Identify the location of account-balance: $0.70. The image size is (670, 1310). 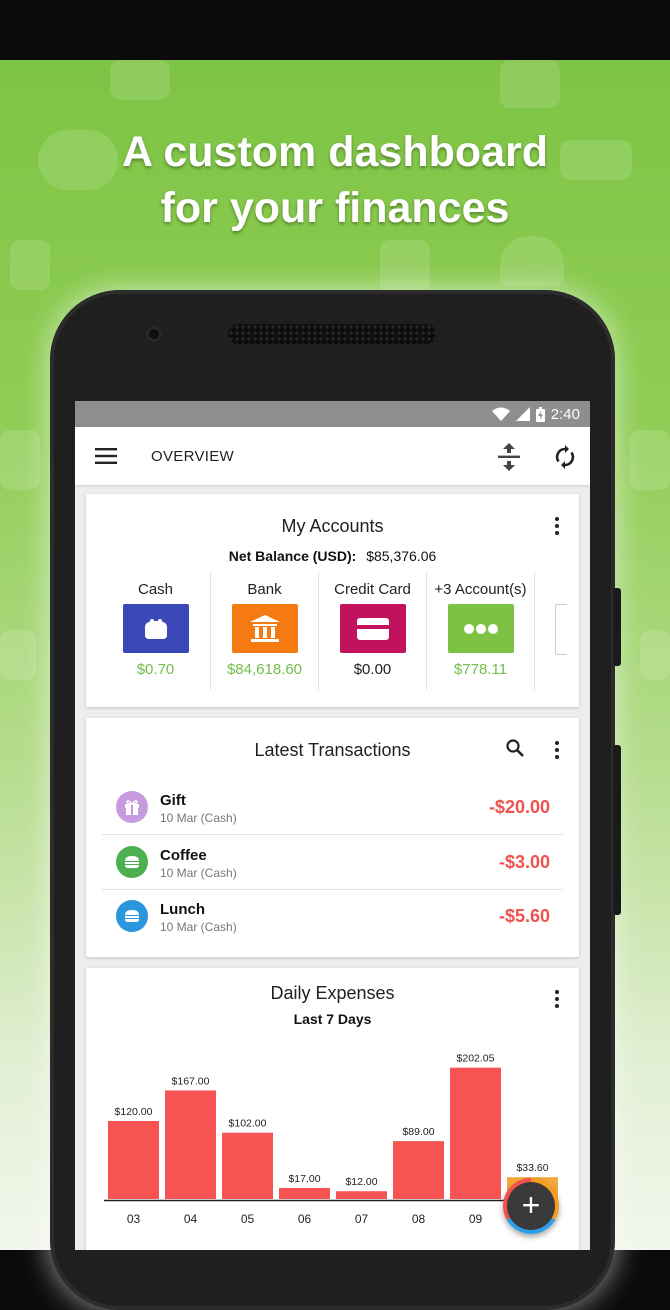
(155, 669).